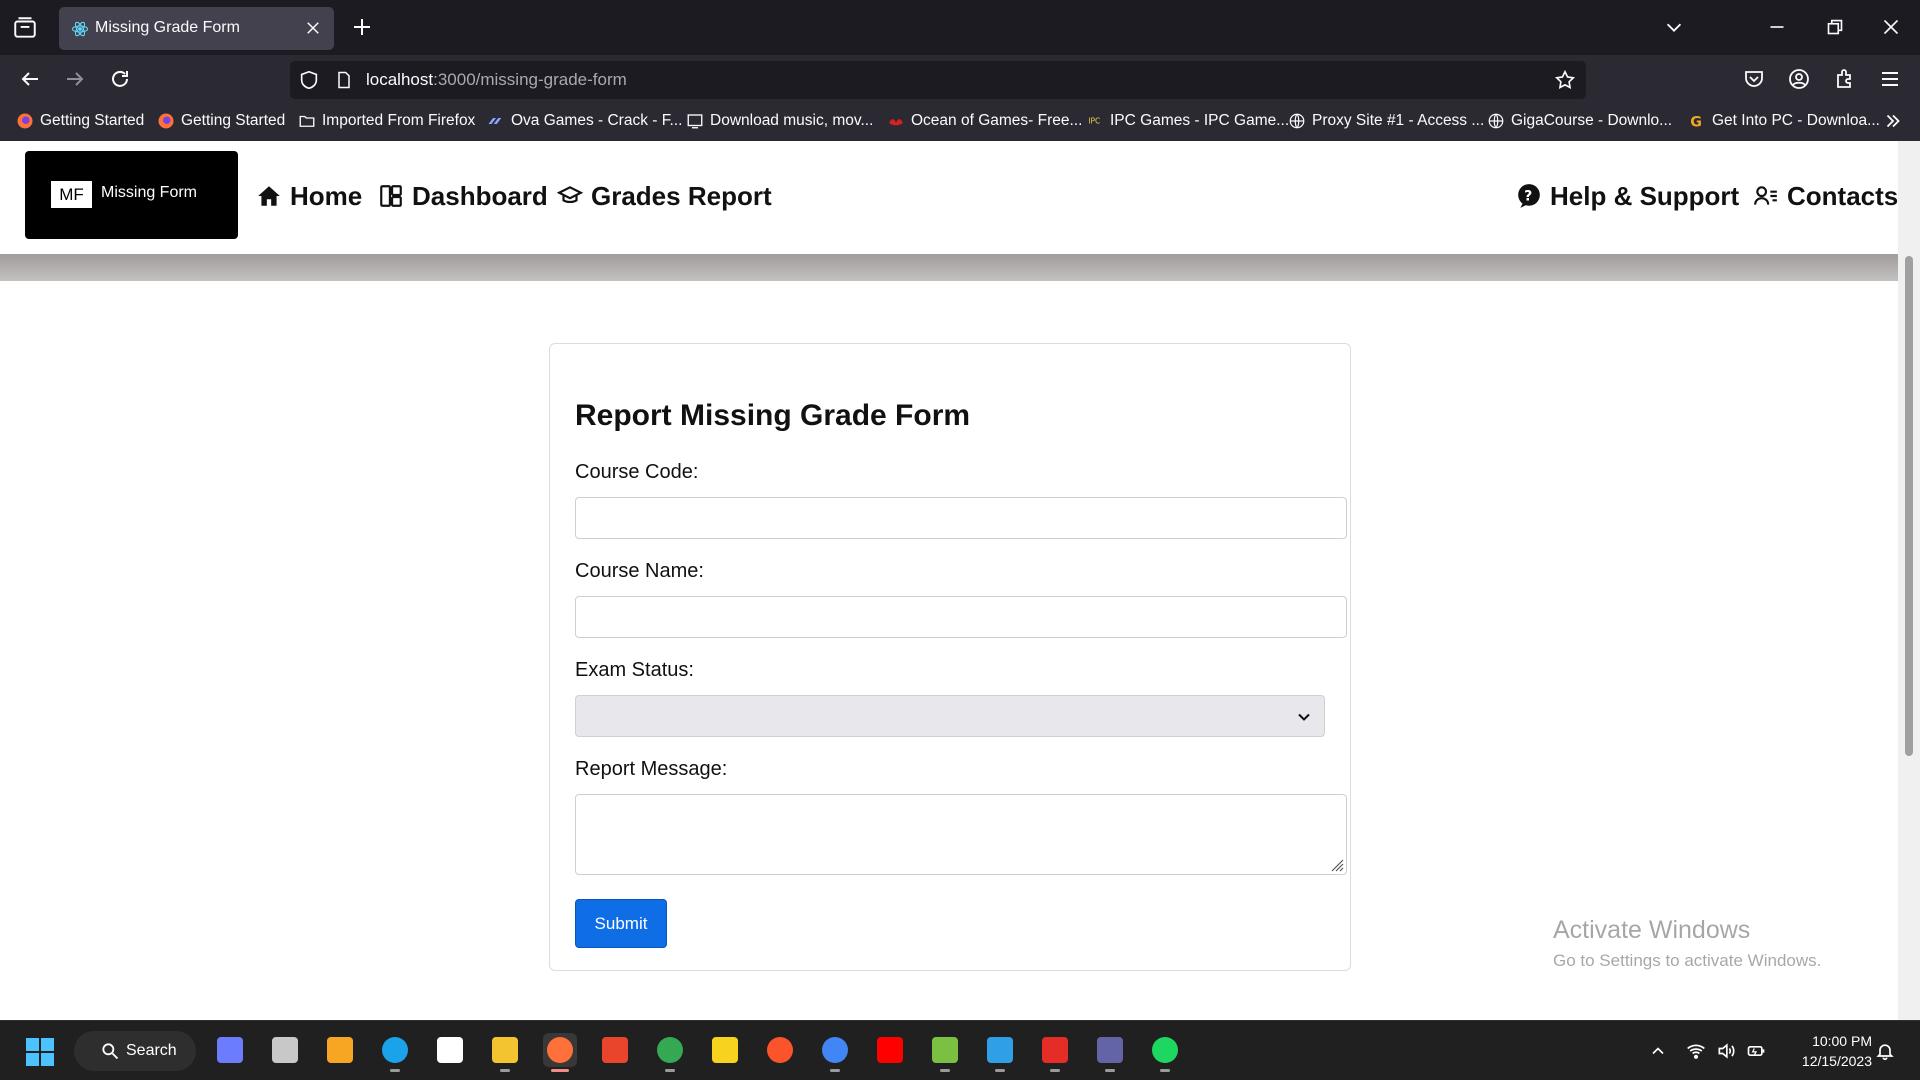 The width and height of the screenshot is (1920, 1080). What do you see at coordinates (307, 121) in the screenshot?
I see `folder-icon` at bounding box center [307, 121].